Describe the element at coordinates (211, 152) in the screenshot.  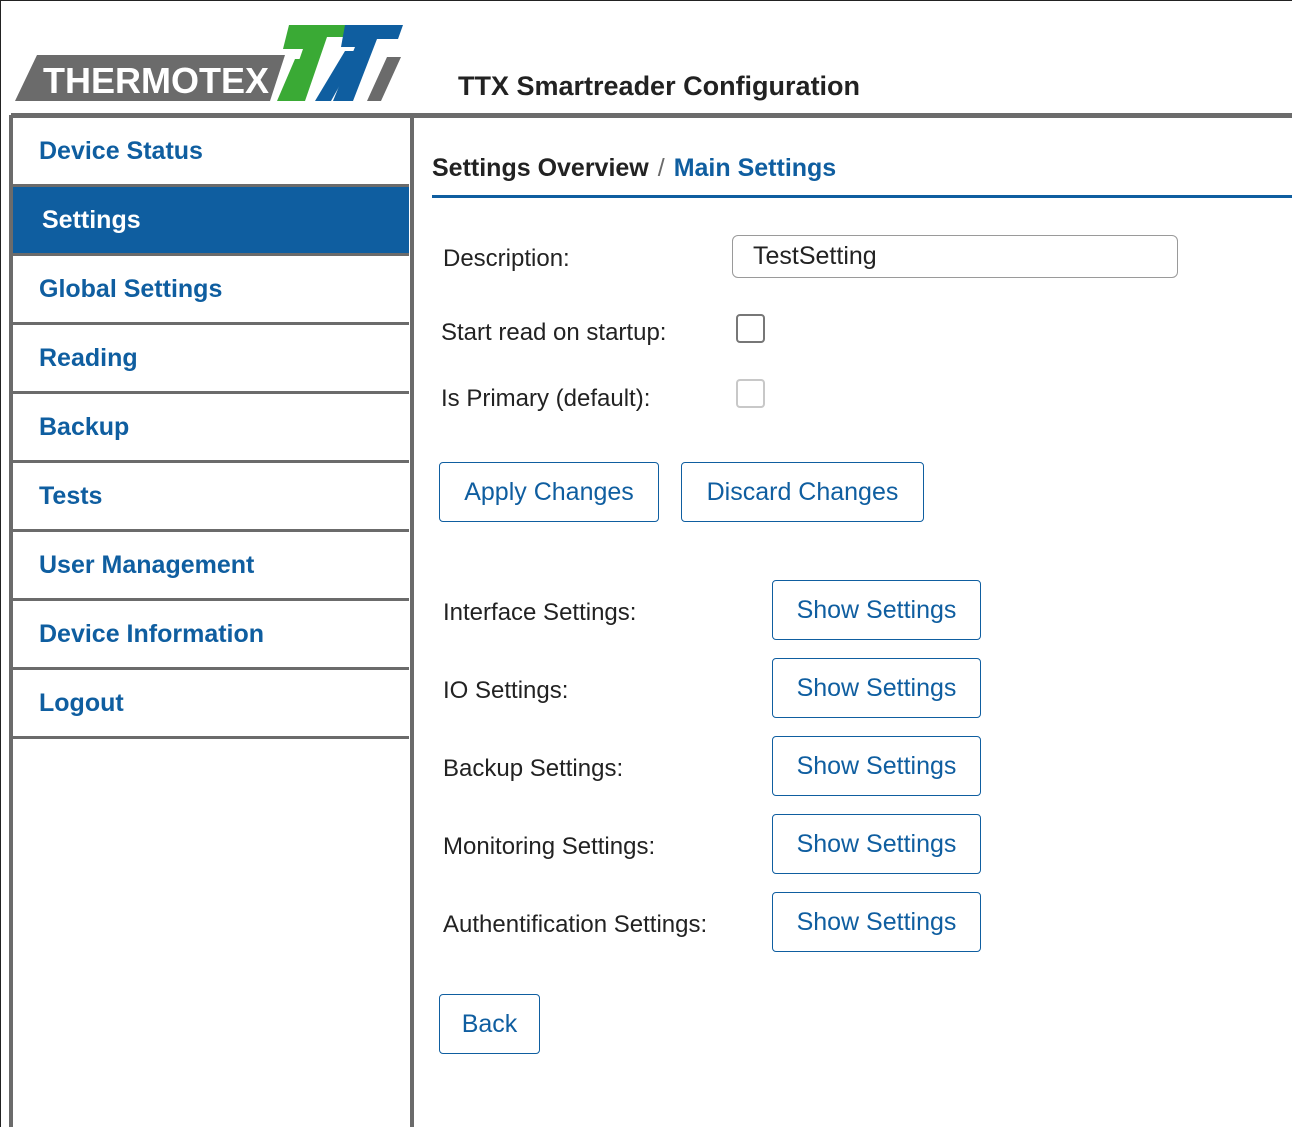
I see `sidebar-item-device-status: Device Status` at that location.